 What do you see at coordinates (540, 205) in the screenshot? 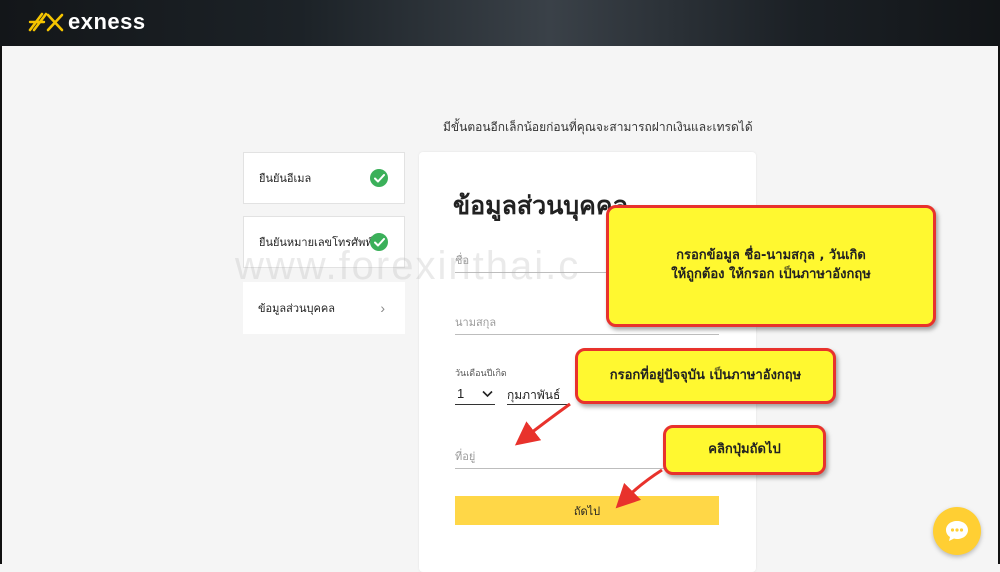
I see `form-title: ข้อมูลส่วนบุคคล` at bounding box center [540, 205].